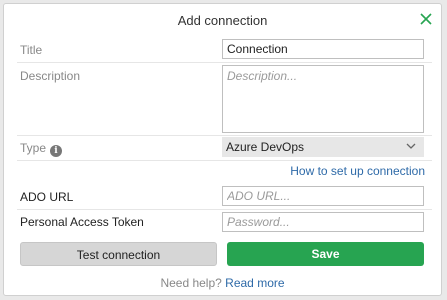  Describe the element at coordinates (254, 283) in the screenshot. I see `read-more-link: Read more` at that location.